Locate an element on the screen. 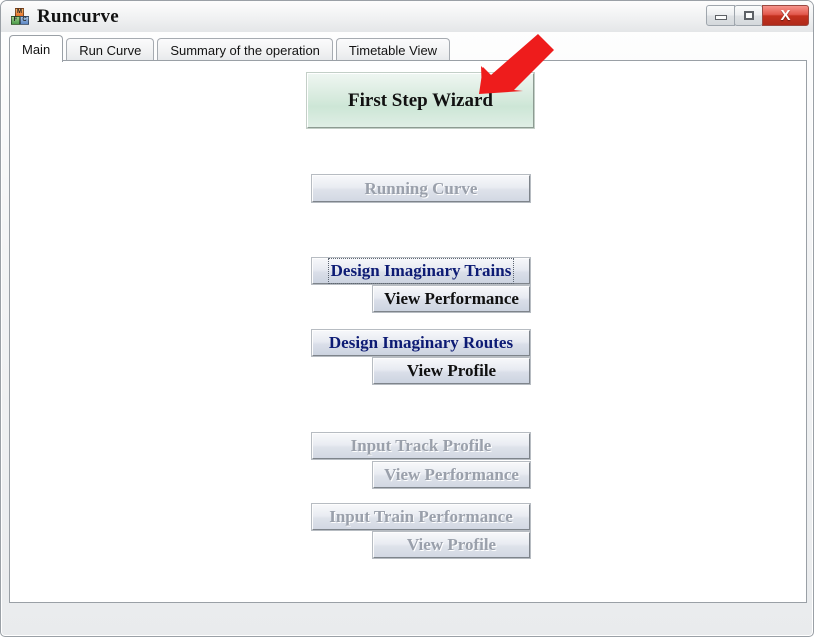  input-train-performance-button: Input Train Performance is located at coordinates (421, 517).